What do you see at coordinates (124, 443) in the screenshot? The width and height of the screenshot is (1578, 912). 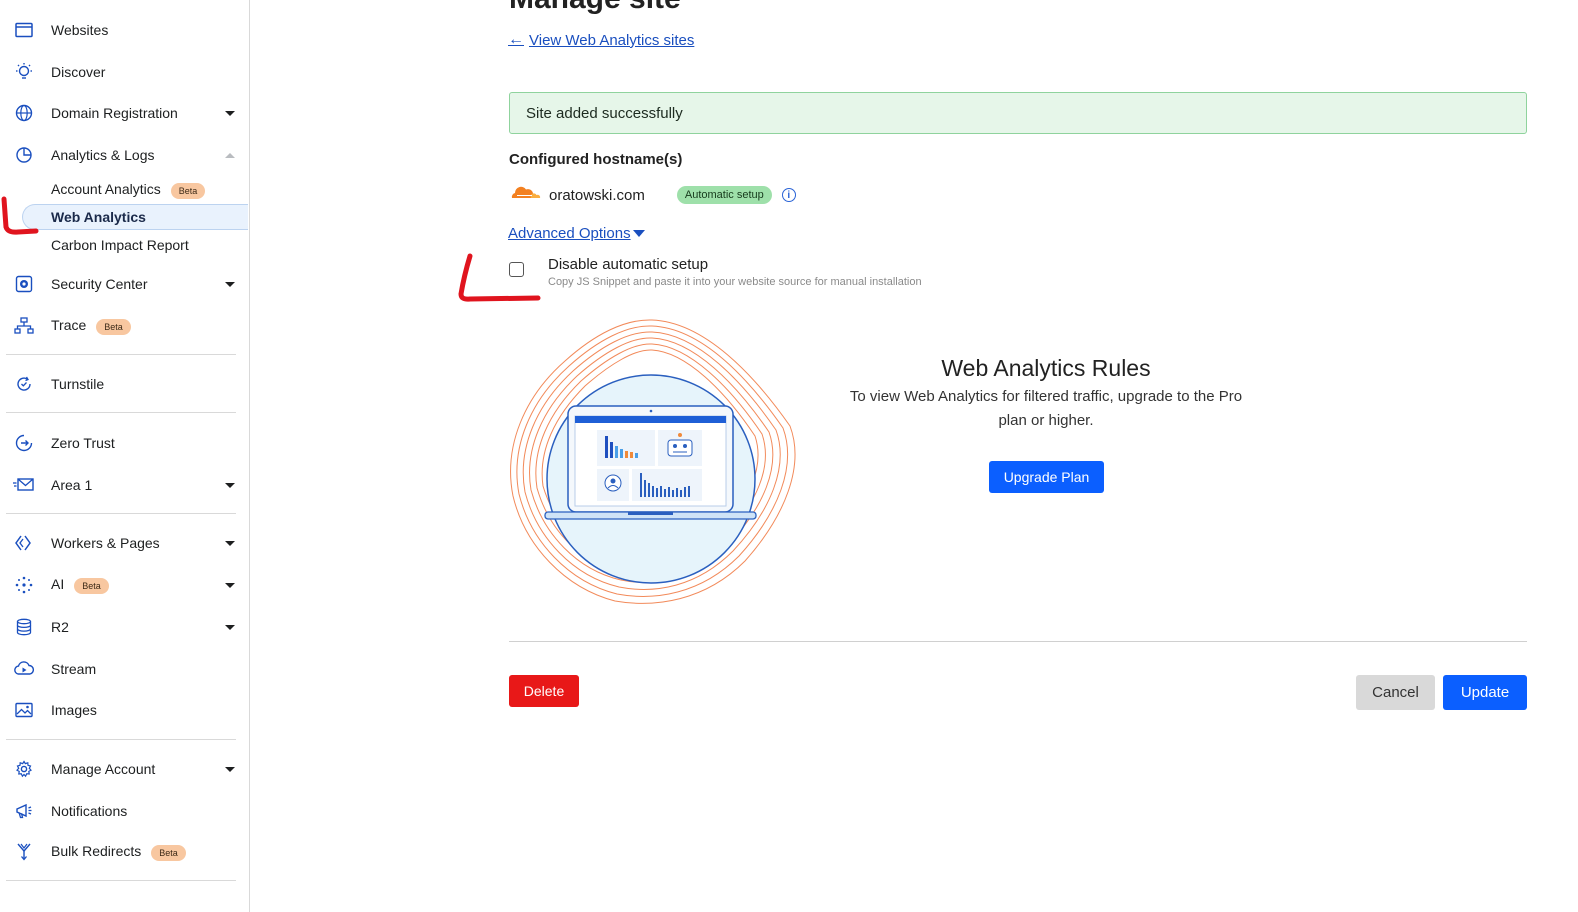 I see `sidebar-item-zero-trust: Zero Trust` at bounding box center [124, 443].